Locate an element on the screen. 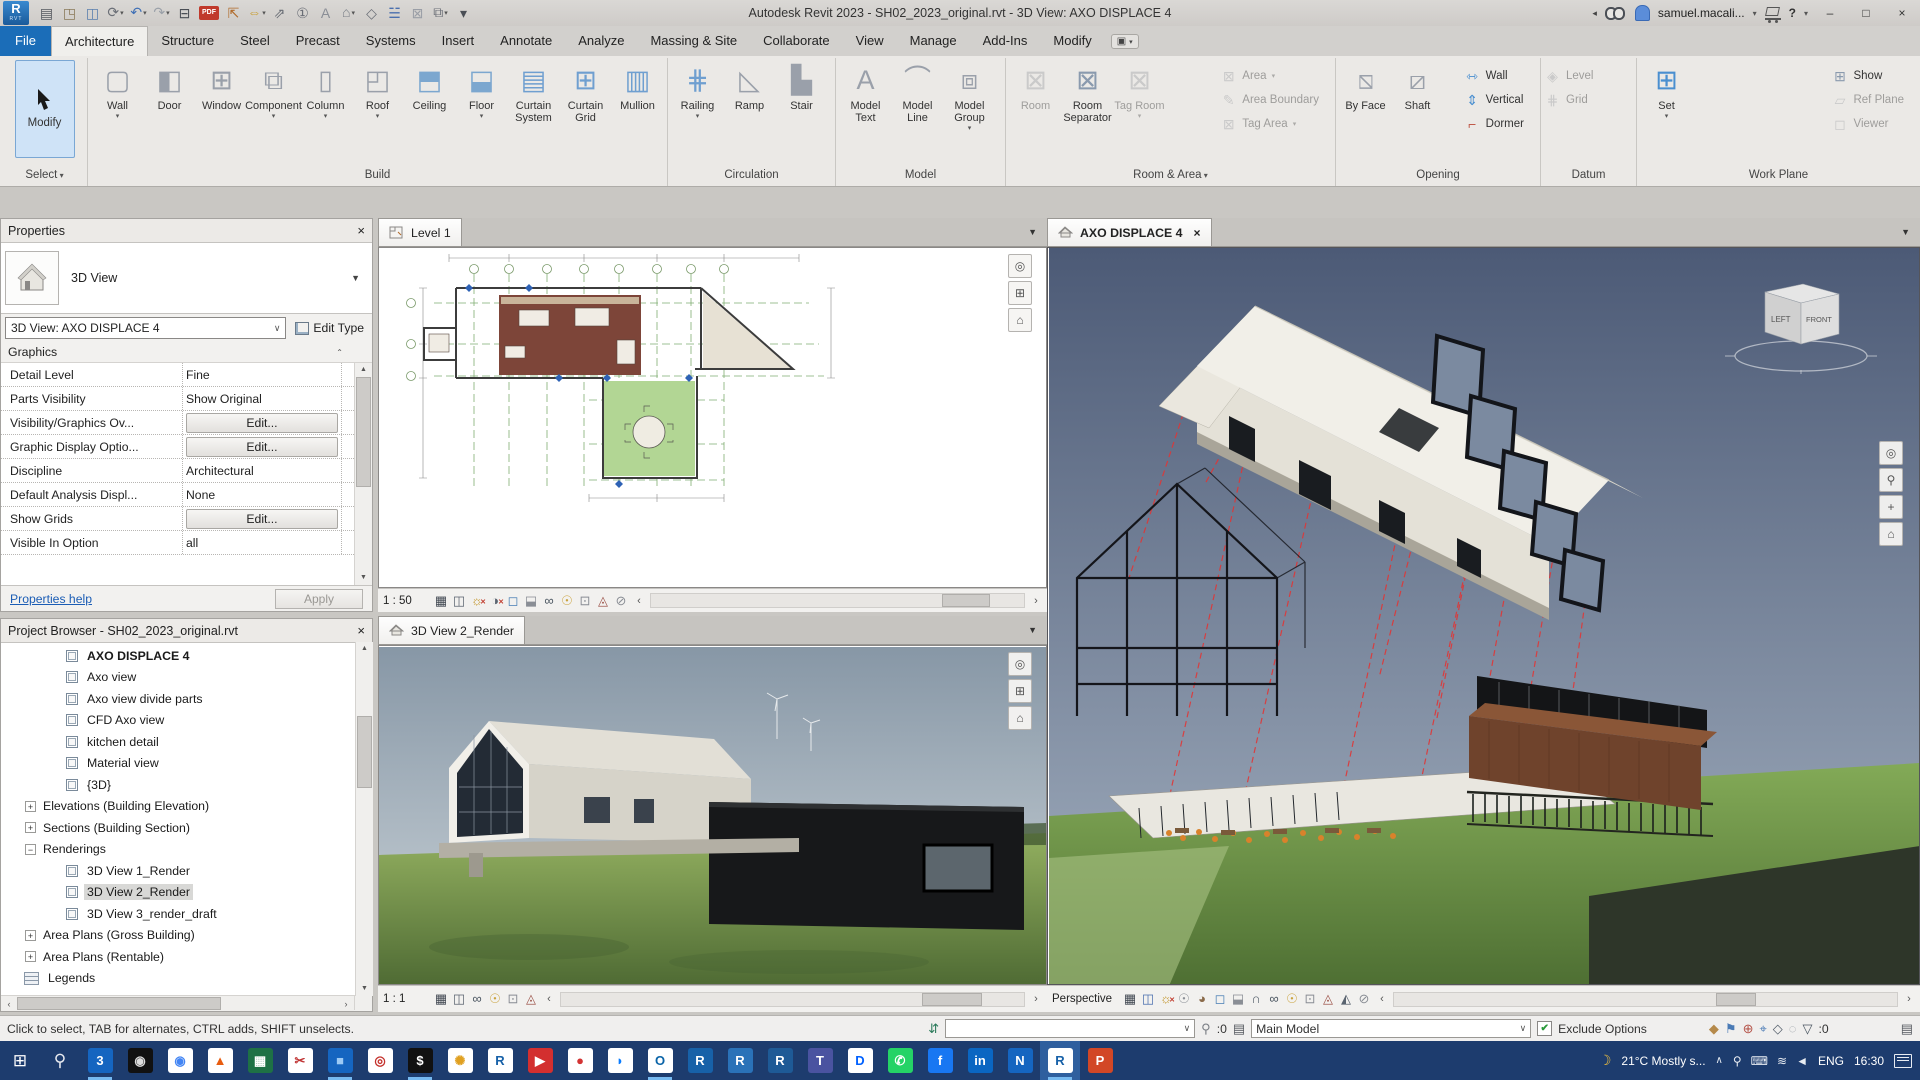  panel-label-select: Select is located at coordinates (44, 176).